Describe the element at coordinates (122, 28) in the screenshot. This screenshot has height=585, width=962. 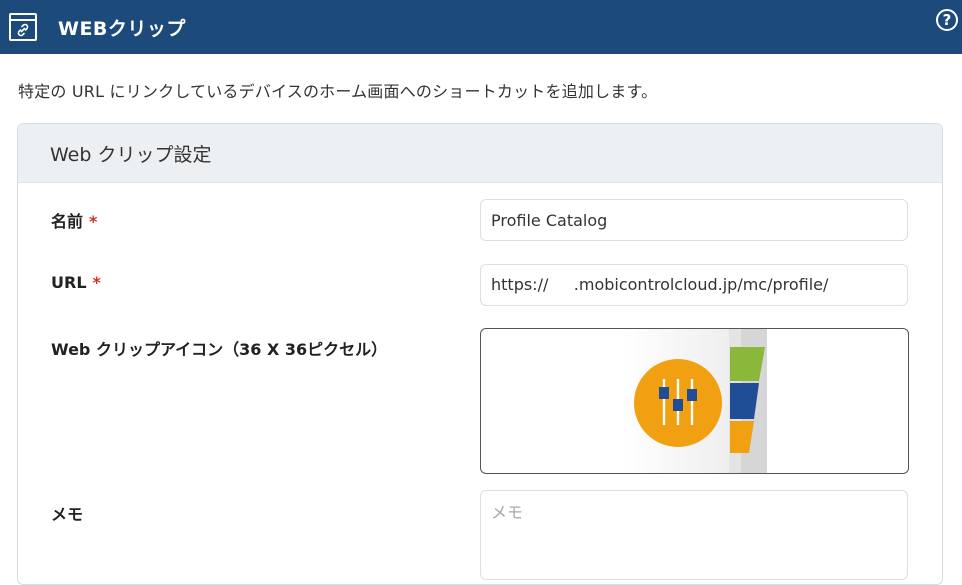
I see `page-title: WEBクリップ` at that location.